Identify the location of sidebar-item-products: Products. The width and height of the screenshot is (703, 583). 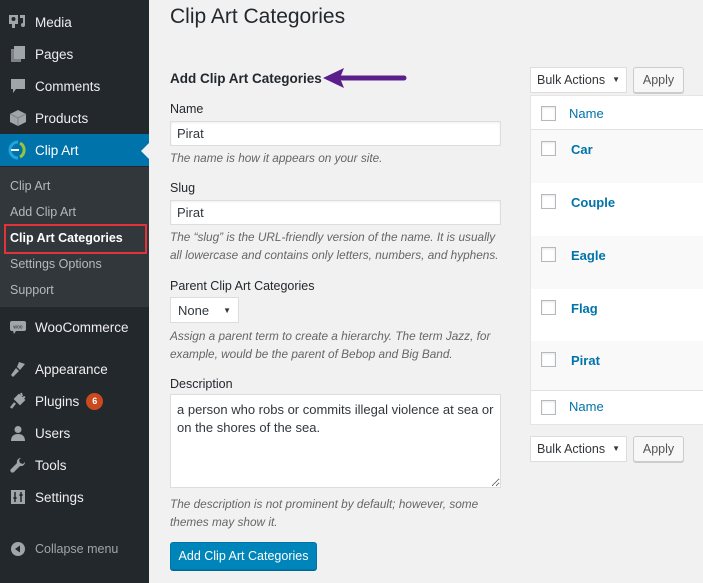
(74, 118).